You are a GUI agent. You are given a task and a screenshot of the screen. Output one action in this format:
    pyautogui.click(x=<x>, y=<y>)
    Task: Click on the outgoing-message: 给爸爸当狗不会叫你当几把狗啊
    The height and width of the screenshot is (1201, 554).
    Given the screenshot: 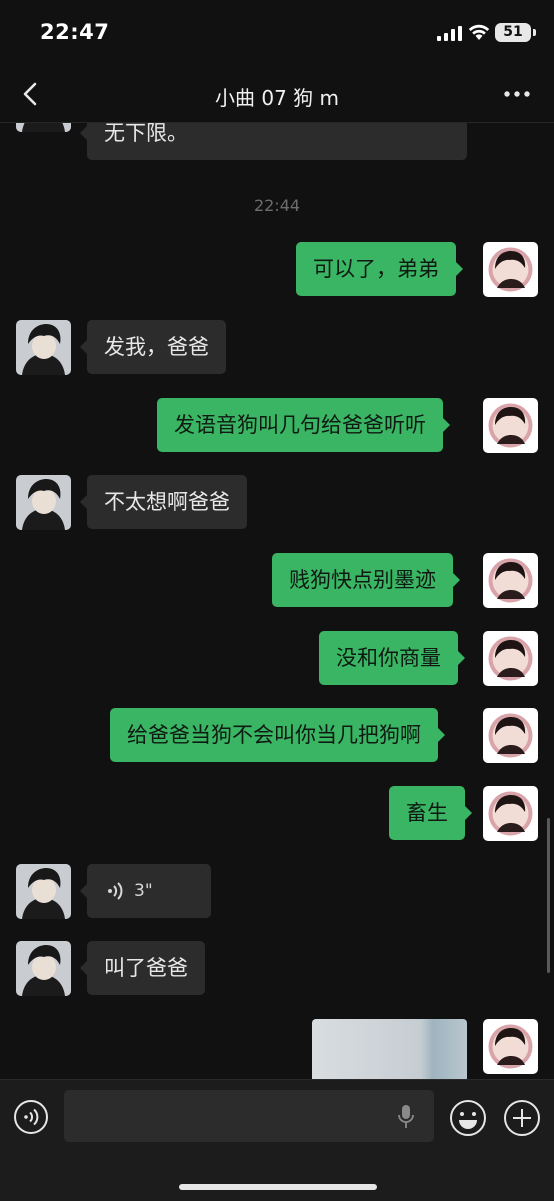 What is the action you would take?
    pyautogui.click(x=277, y=735)
    